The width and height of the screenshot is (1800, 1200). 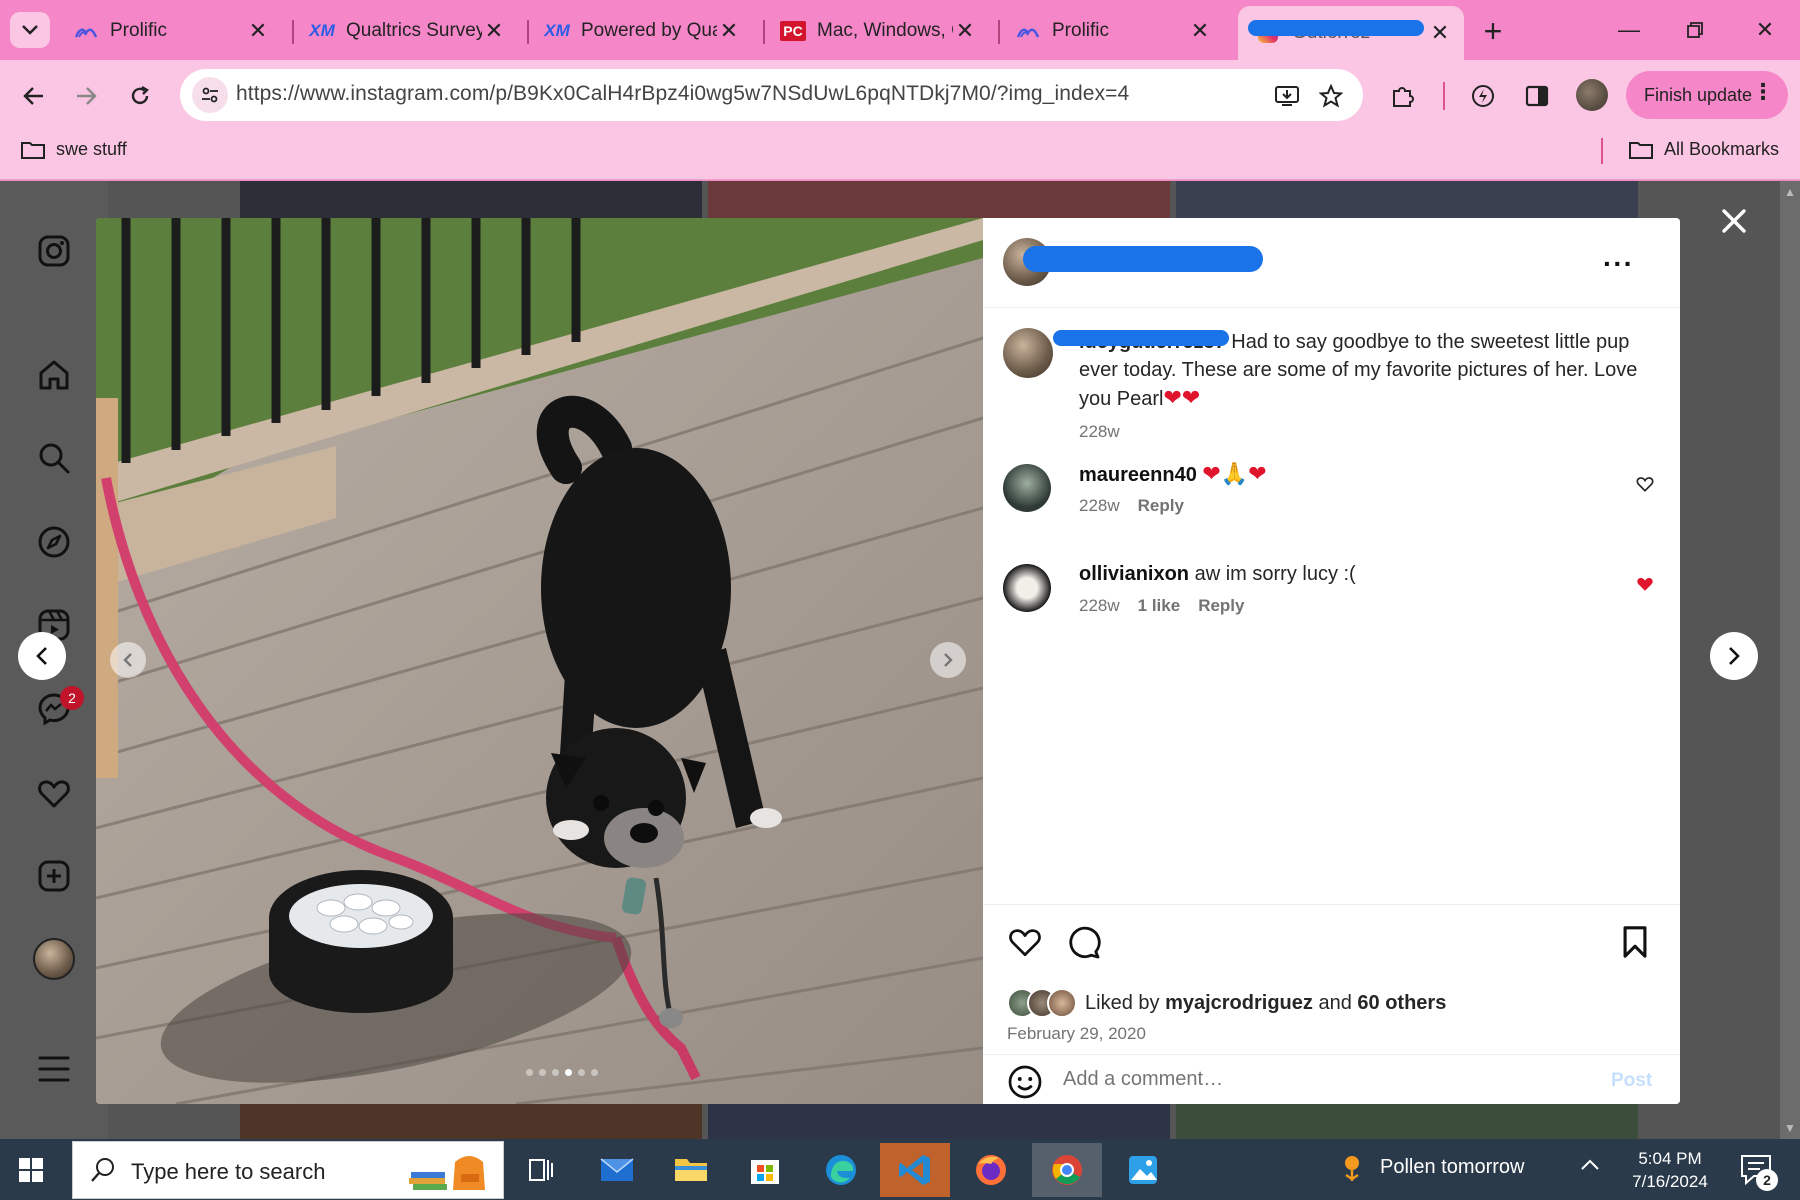 What do you see at coordinates (1403, 96) in the screenshot?
I see `extensions-icon` at bounding box center [1403, 96].